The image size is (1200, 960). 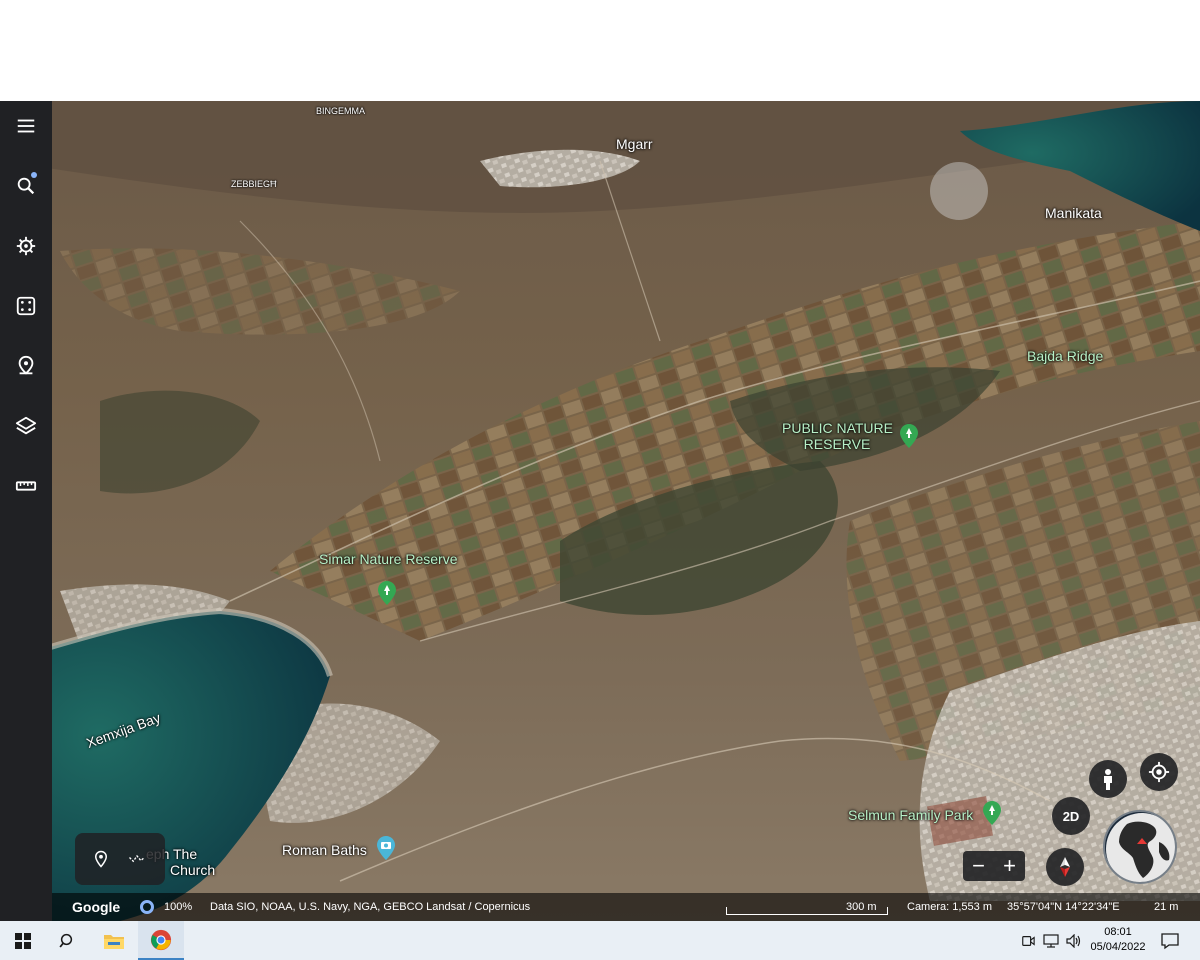 I want to click on menu-icon, so click(x=26, y=126).